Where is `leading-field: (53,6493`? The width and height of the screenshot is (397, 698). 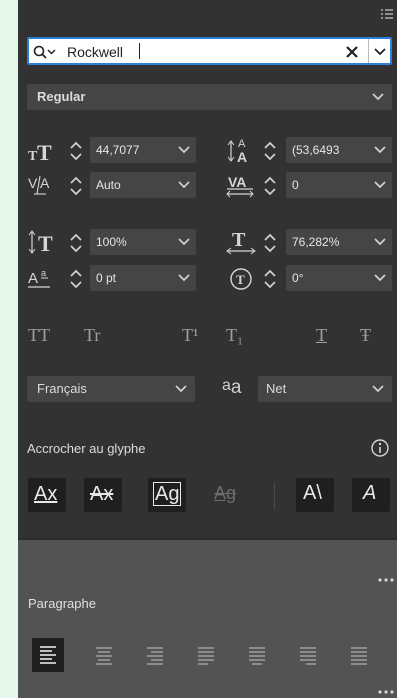
leading-field: (53,6493 is located at coordinates (339, 150).